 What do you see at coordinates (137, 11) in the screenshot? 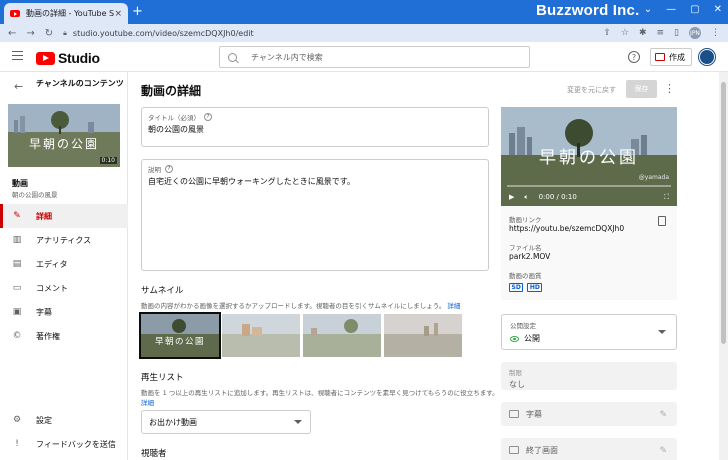
I see `new-tab-button: +` at bounding box center [137, 11].